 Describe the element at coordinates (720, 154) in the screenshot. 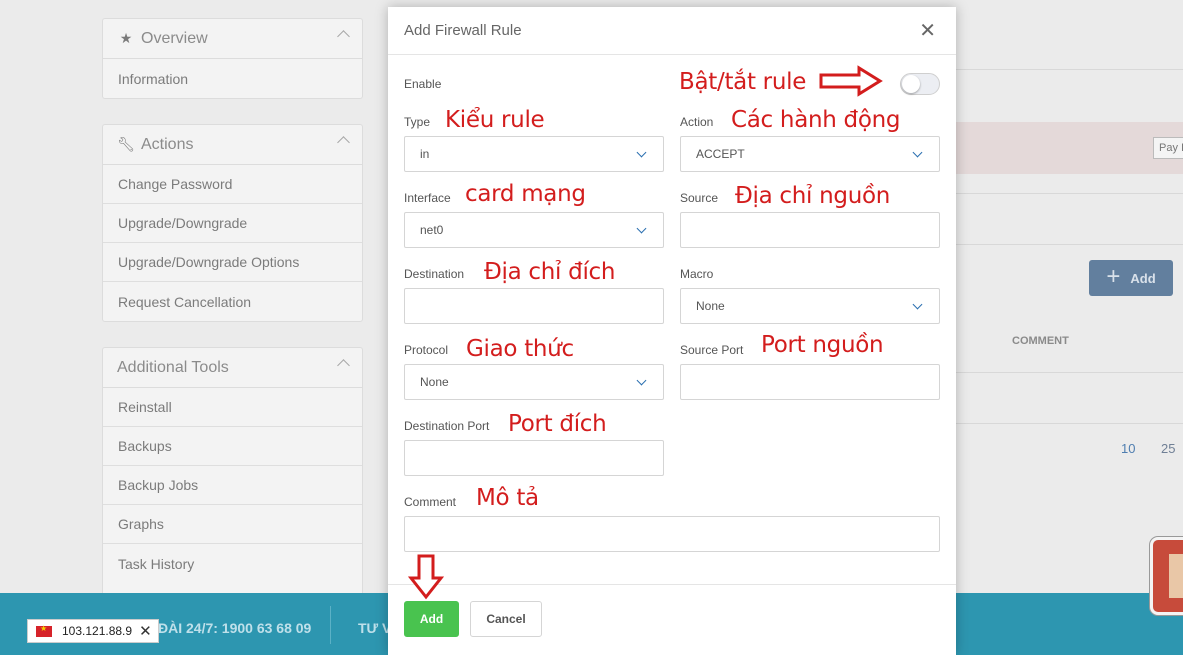

I see `action-value: ACCEPT` at that location.